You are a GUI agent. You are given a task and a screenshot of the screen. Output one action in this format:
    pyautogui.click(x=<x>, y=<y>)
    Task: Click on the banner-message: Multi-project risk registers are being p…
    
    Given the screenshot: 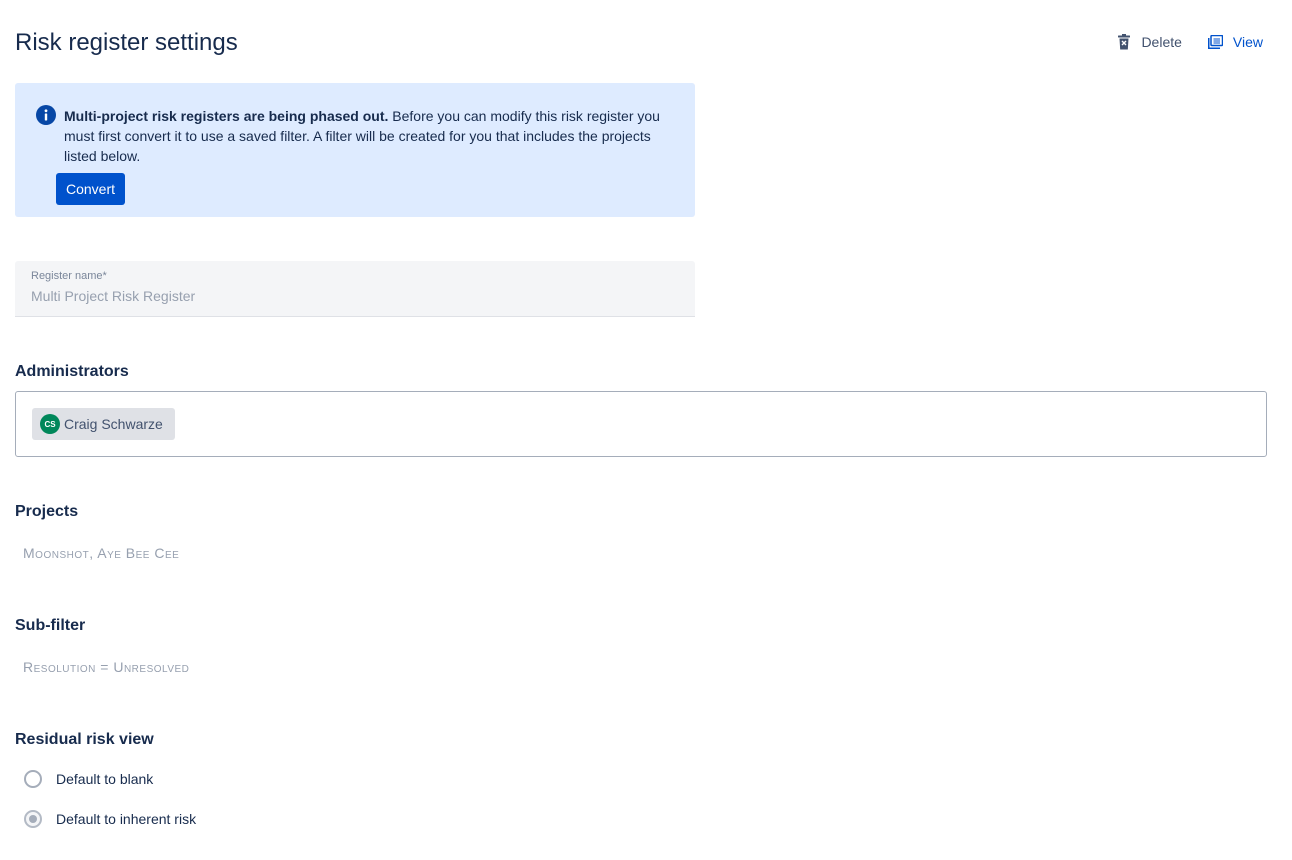 What is the action you would take?
    pyautogui.click(x=369, y=136)
    